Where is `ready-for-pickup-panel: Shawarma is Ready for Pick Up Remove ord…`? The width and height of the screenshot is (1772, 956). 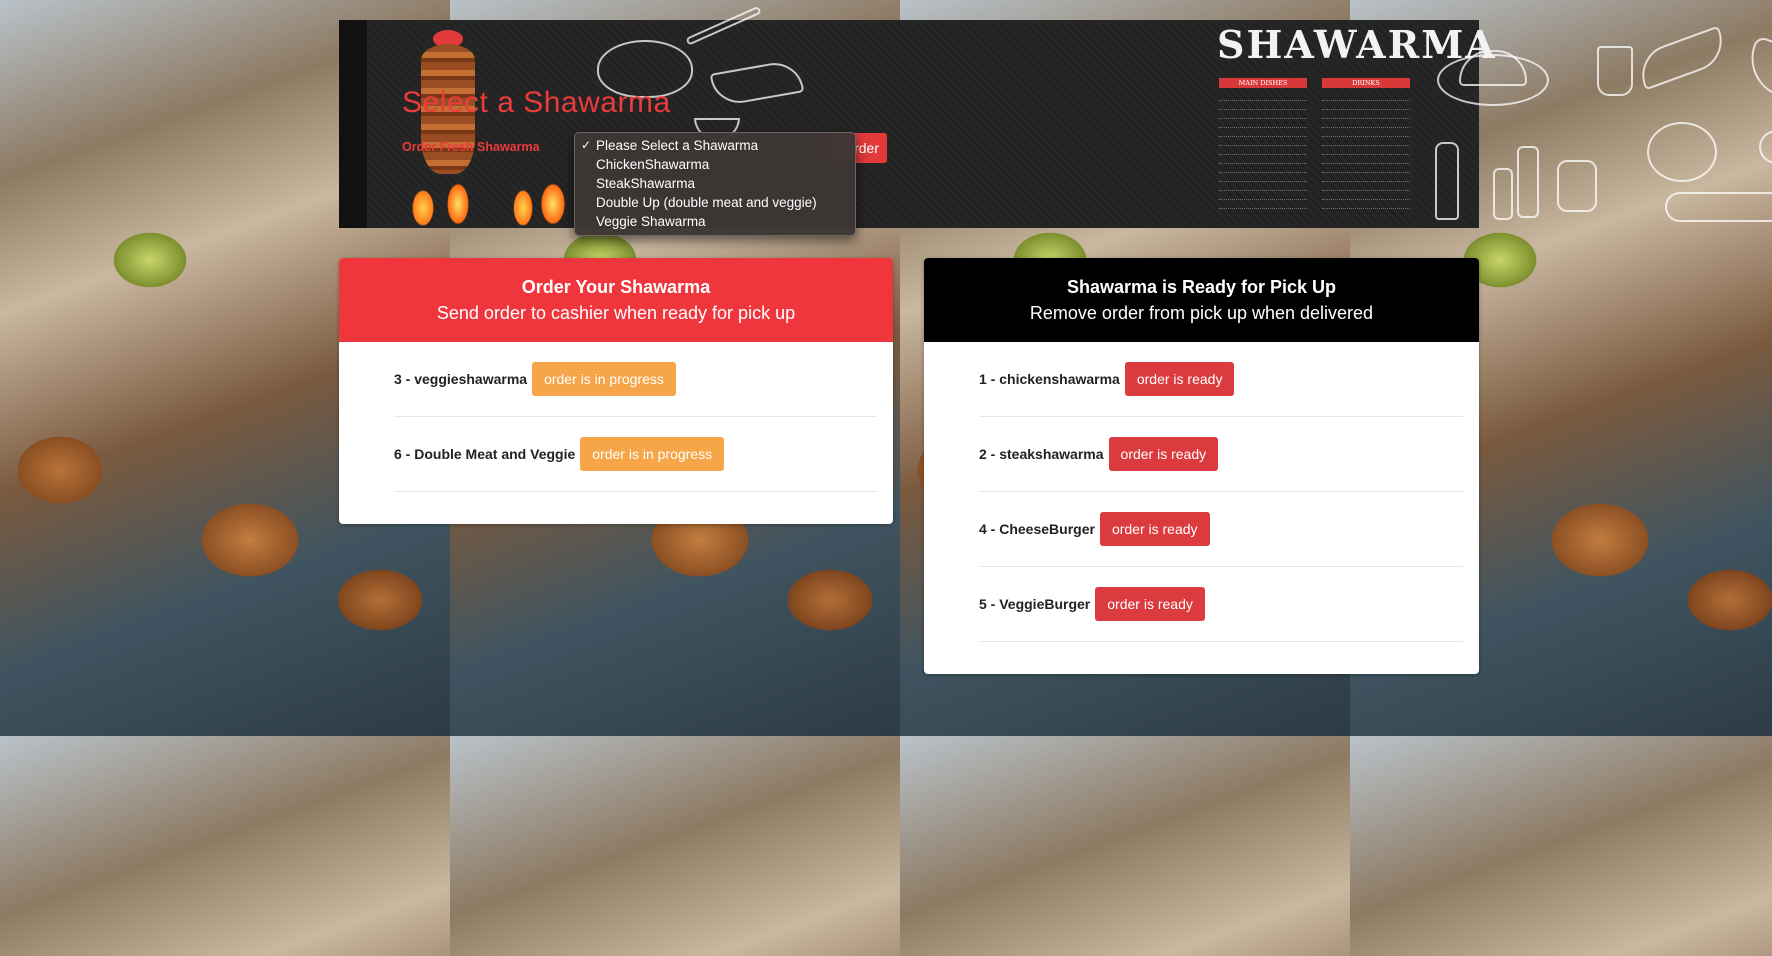 ready-for-pickup-panel: Shawarma is Ready for Pick Up Remove ord… is located at coordinates (1201, 466).